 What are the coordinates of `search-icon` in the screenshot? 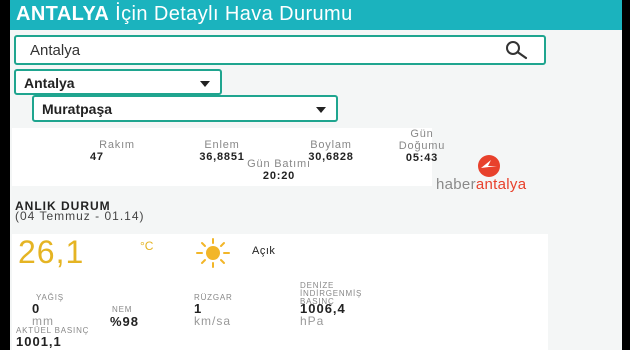 It's located at (516, 50).